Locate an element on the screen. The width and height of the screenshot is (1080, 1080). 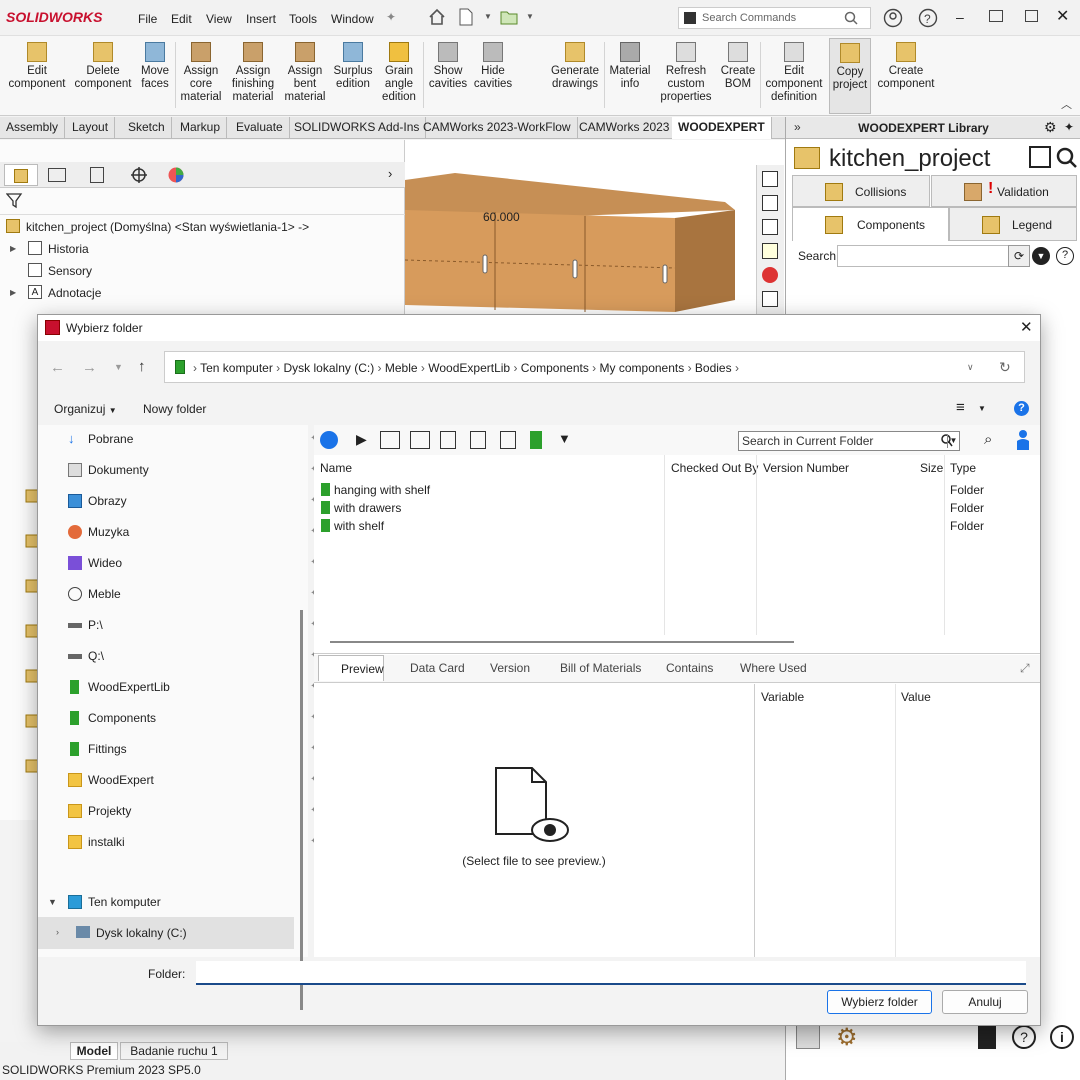
user-icon is located at coordinates (1023, 440).